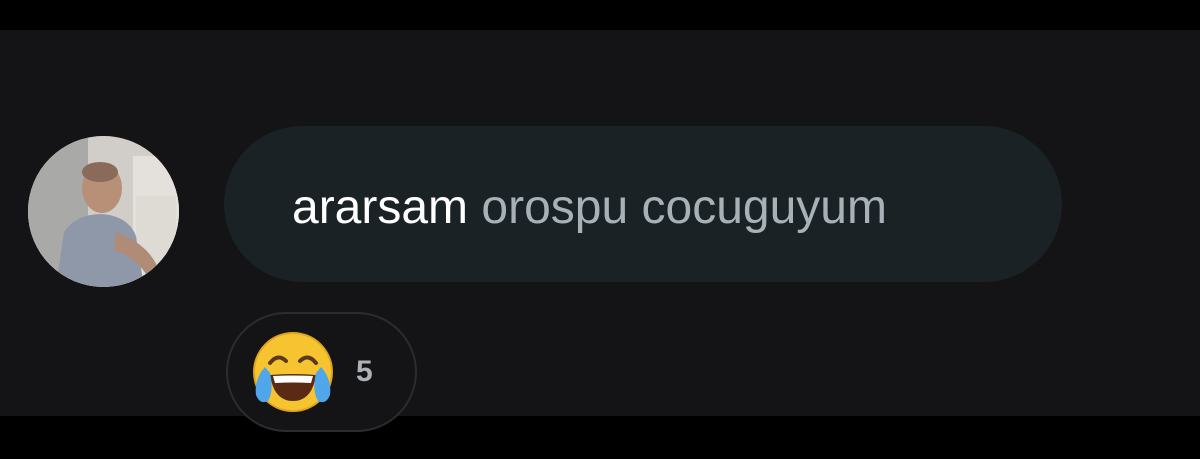 The width and height of the screenshot is (1200, 459). Describe the element at coordinates (380, 207) in the screenshot. I see `comment-text-overlay: ararsam` at that location.